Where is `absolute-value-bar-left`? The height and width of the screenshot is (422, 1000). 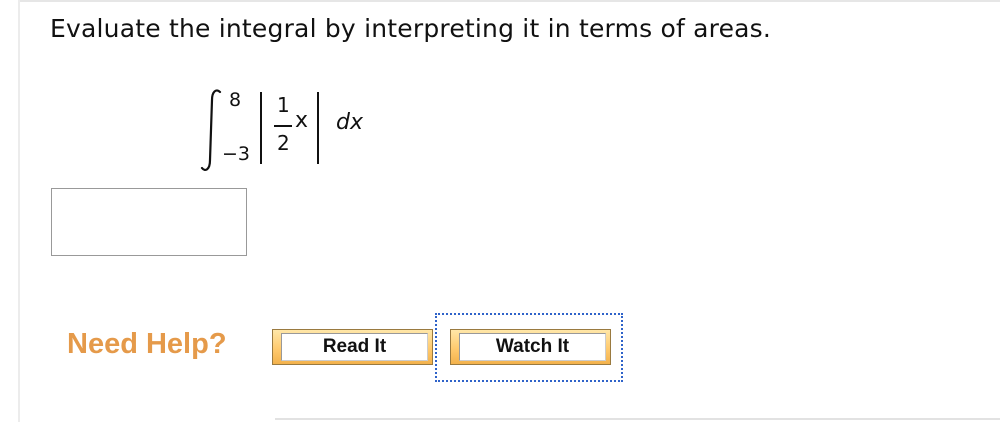
absolute-value-bar-left is located at coordinates (261, 128).